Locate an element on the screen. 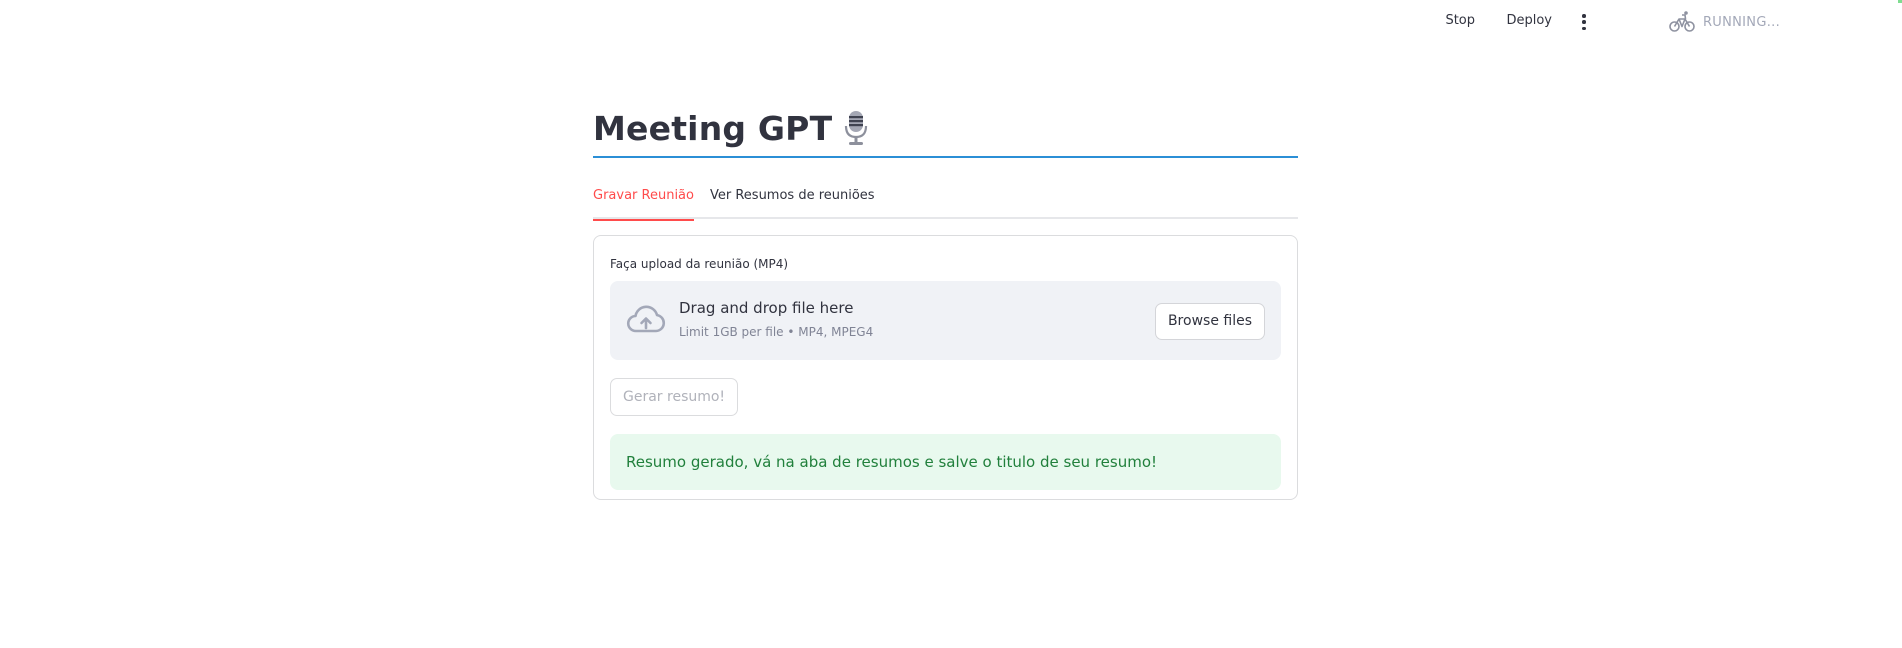 Image resolution: width=1902 pixels, height=648 pixels. generate-summary-button: Gerar resumo! is located at coordinates (674, 397).